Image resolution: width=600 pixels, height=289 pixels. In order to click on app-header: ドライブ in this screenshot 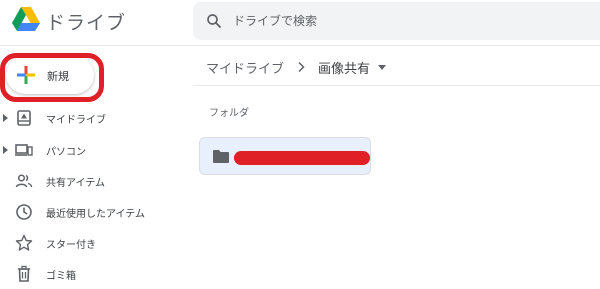, I will do `click(300, 21)`.